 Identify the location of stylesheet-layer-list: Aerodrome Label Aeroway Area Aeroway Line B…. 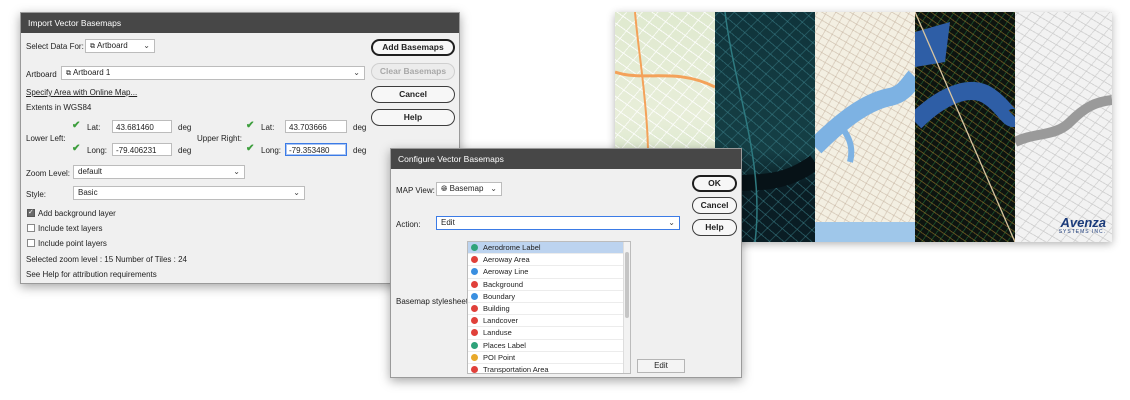
(549, 307).